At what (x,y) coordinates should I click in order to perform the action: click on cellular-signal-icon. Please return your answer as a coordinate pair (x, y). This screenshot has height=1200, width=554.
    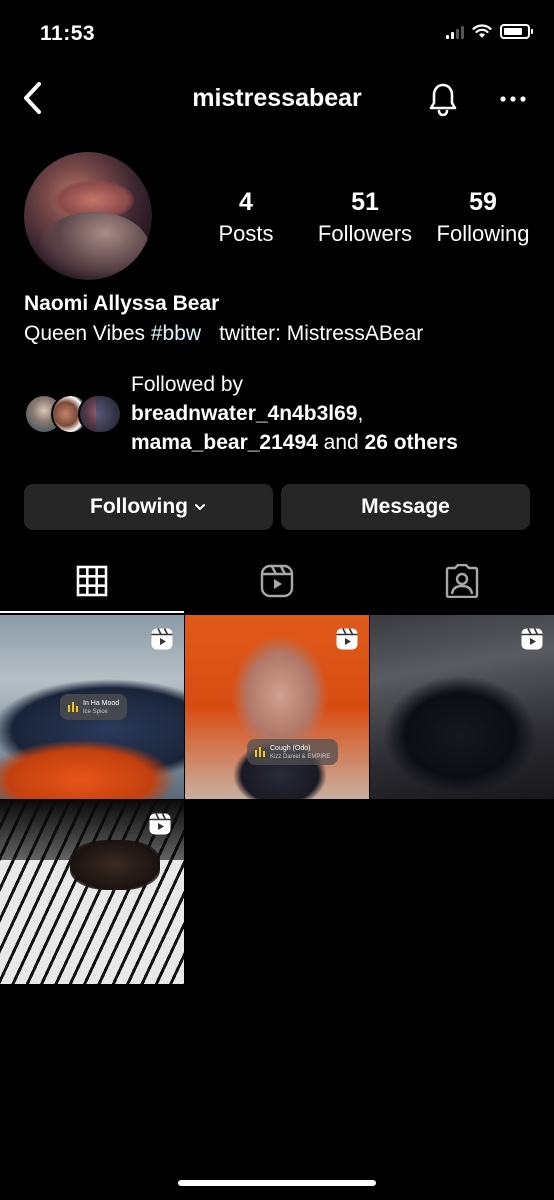
    Looking at the image, I should click on (455, 32).